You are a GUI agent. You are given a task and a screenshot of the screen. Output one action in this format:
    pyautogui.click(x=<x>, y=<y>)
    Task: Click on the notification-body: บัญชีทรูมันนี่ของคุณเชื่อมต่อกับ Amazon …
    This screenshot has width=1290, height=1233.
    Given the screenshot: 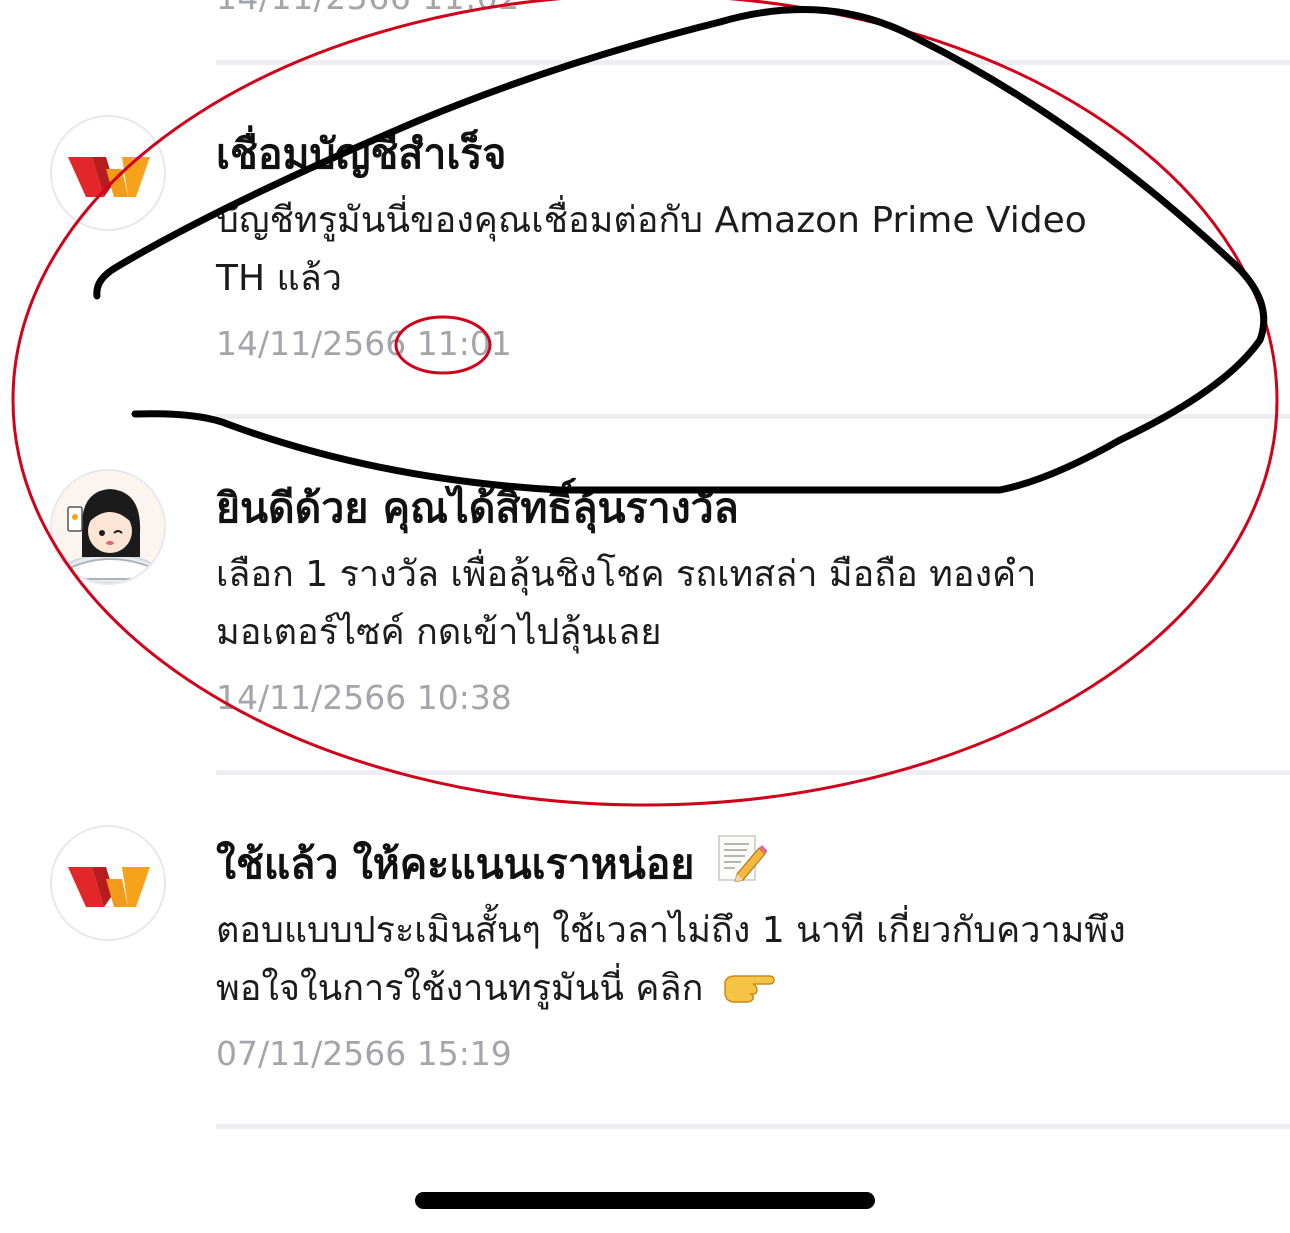 What is the action you would take?
    pyautogui.click(x=726, y=250)
    